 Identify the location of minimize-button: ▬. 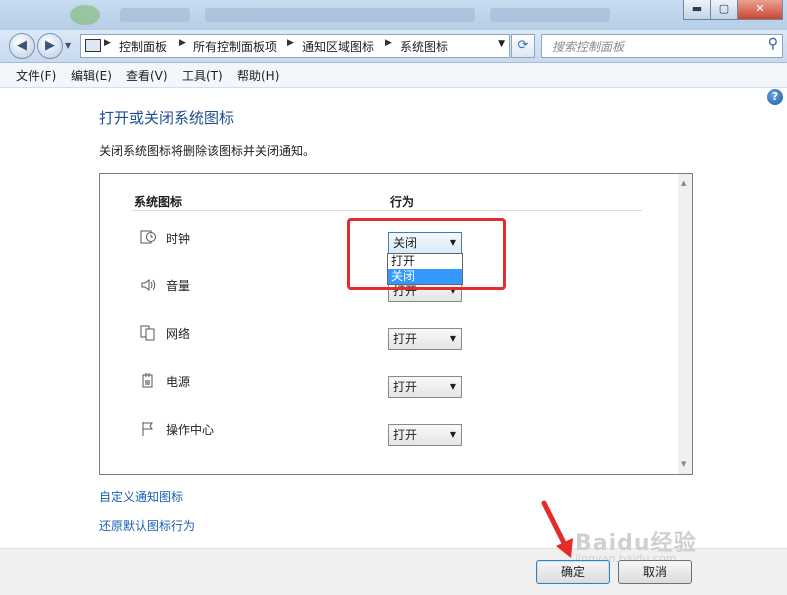
(697, 10).